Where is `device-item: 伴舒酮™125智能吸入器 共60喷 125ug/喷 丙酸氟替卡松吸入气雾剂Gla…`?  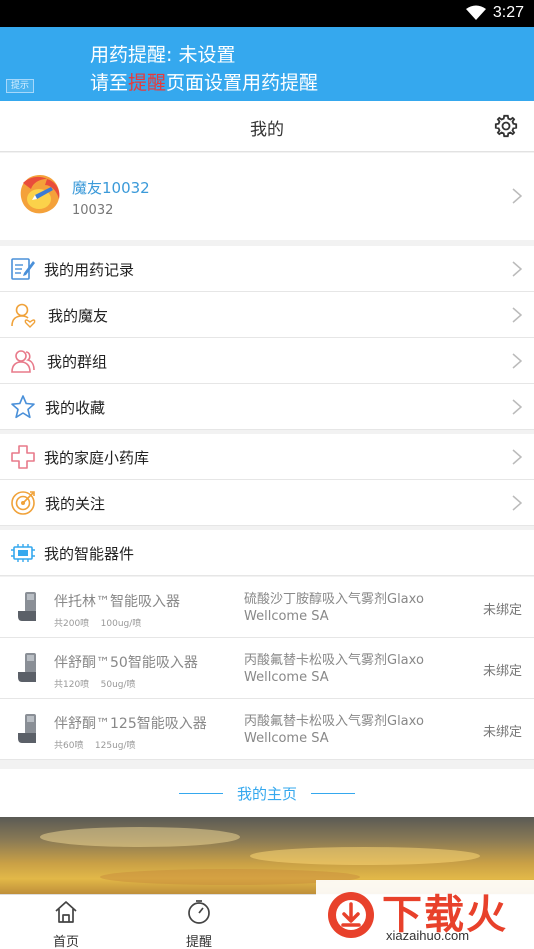 device-item: 伴舒酮™125智能吸入器 共60喷 125ug/喷 丙酸氟替卡松吸入气雾剂Gla… is located at coordinates (267, 729).